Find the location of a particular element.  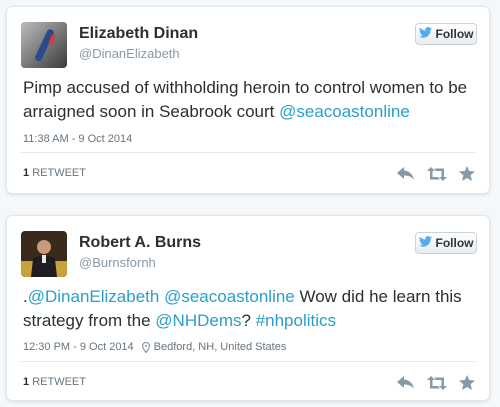

timestamp: 11:38 AM - 9 Oct 2014 is located at coordinates (77, 139).